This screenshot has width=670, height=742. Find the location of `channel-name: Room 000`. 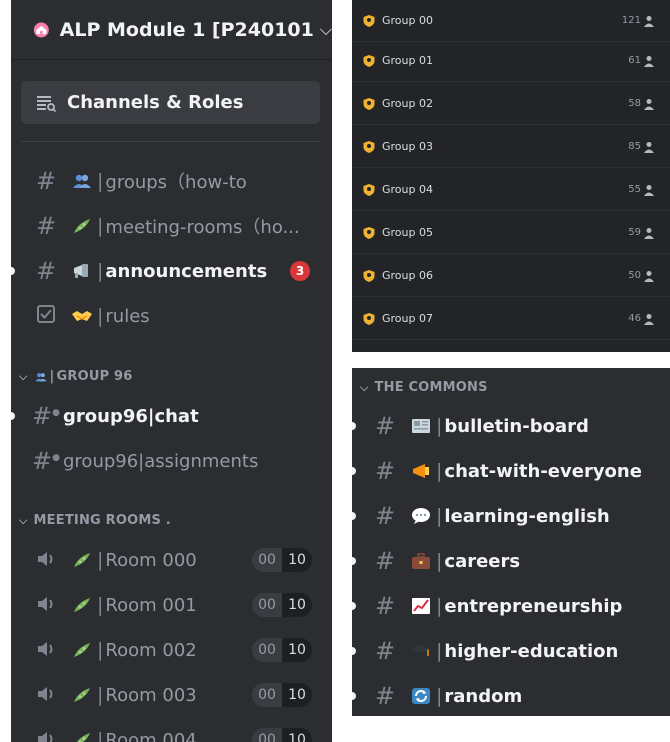

channel-name: Room 000 is located at coordinates (151, 560).